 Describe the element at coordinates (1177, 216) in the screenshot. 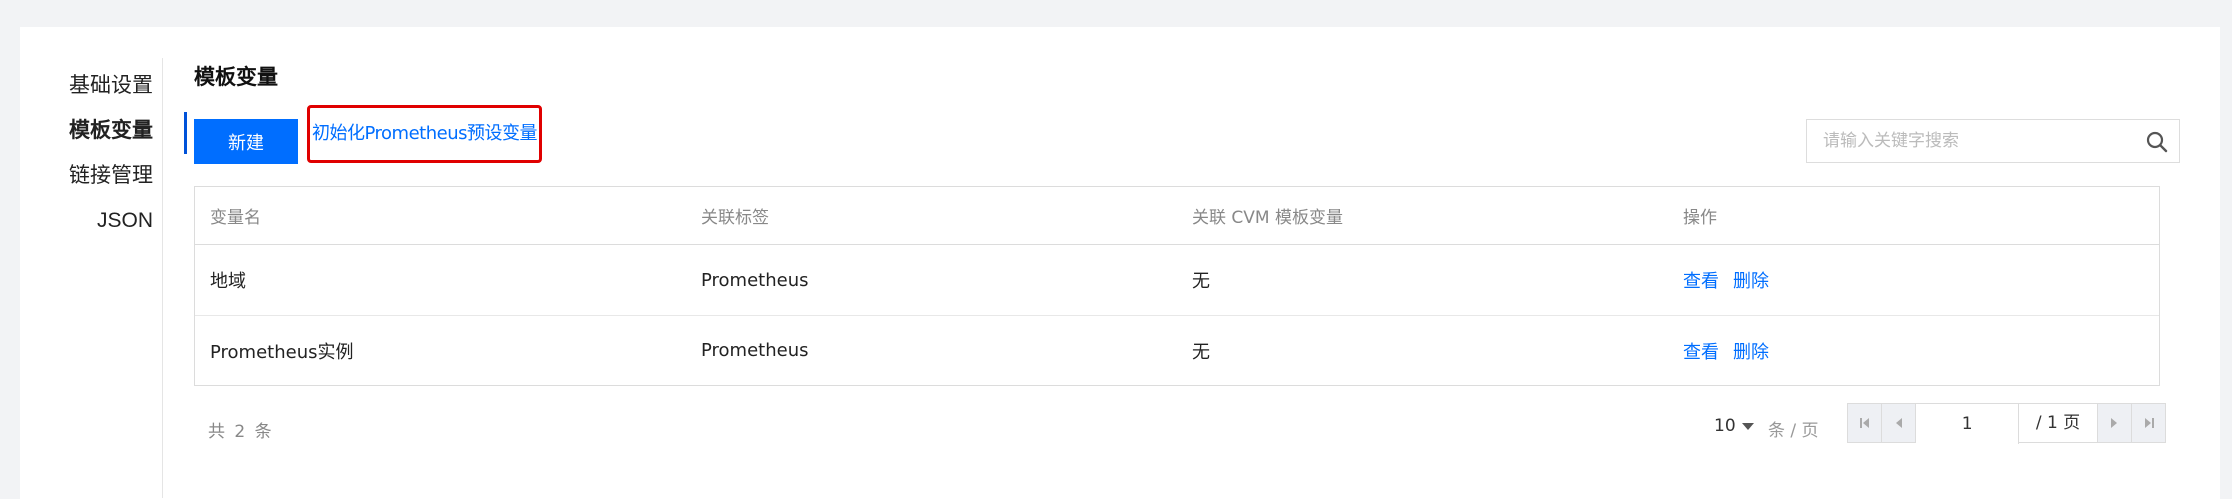

I see `table-header: 变量名 关联标签 关联 CVM 模板变量 操作` at that location.